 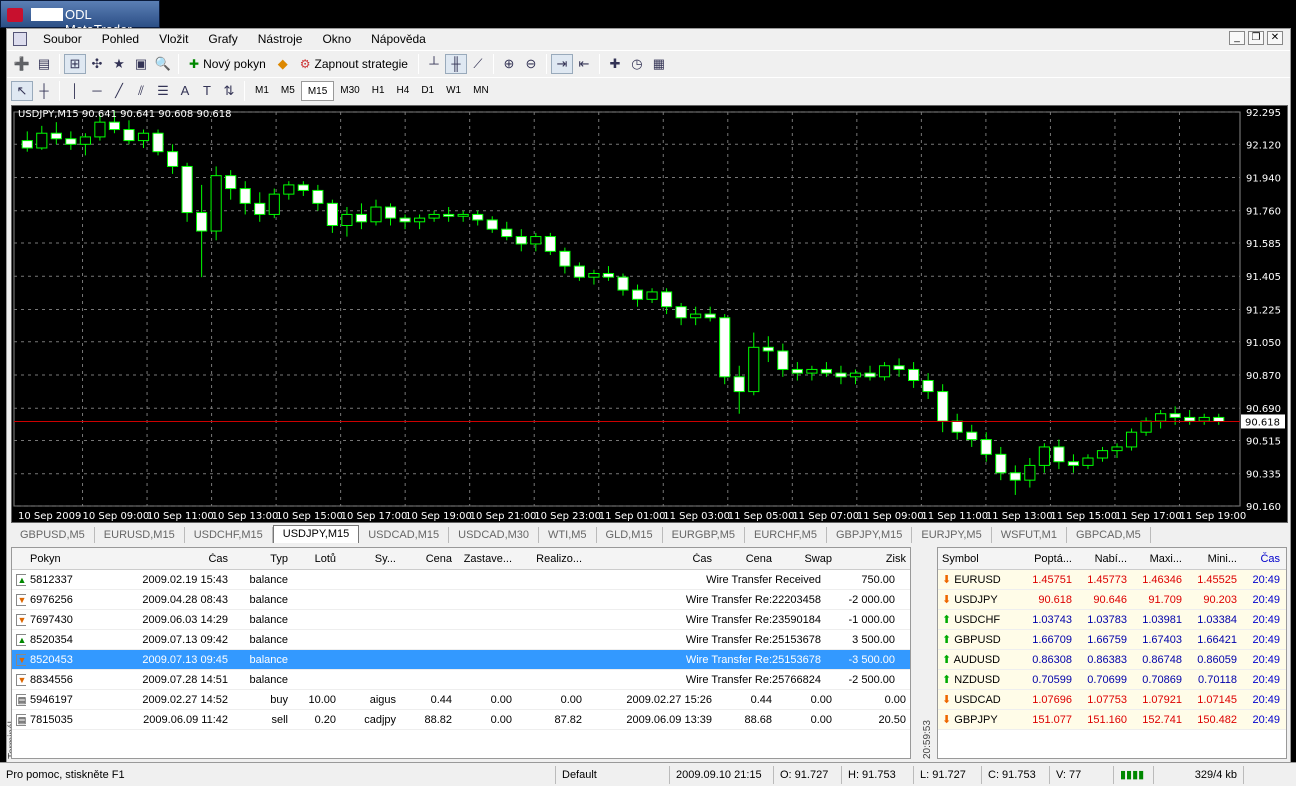 I want to click on chart-tab: GBPJPY,M15, so click(x=870, y=535).